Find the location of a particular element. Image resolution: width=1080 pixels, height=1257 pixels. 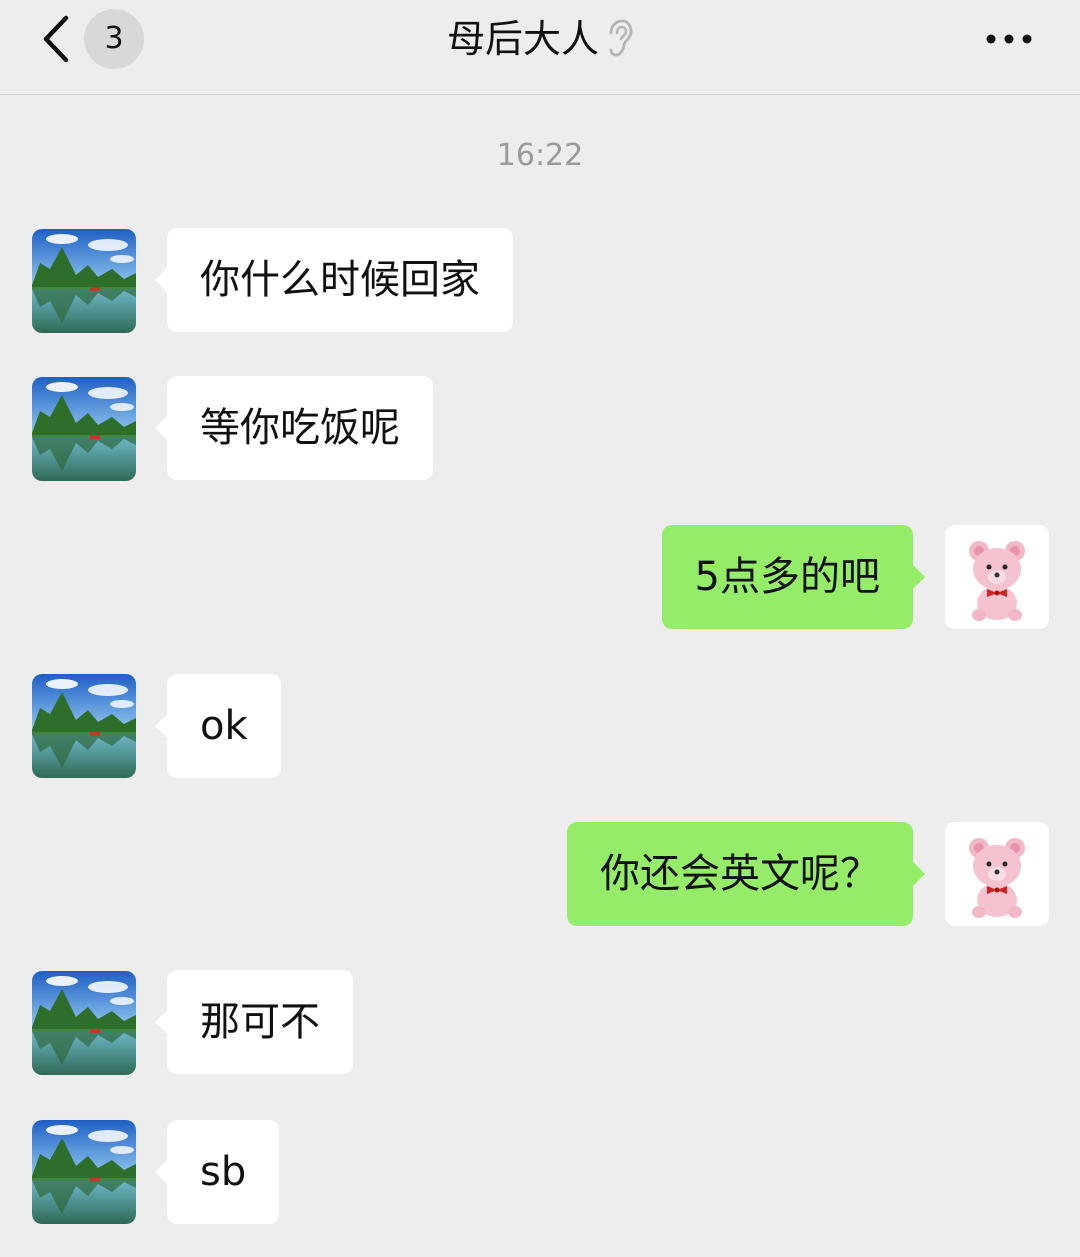

chat-header: 3 母后大人 is located at coordinates (540, 47).